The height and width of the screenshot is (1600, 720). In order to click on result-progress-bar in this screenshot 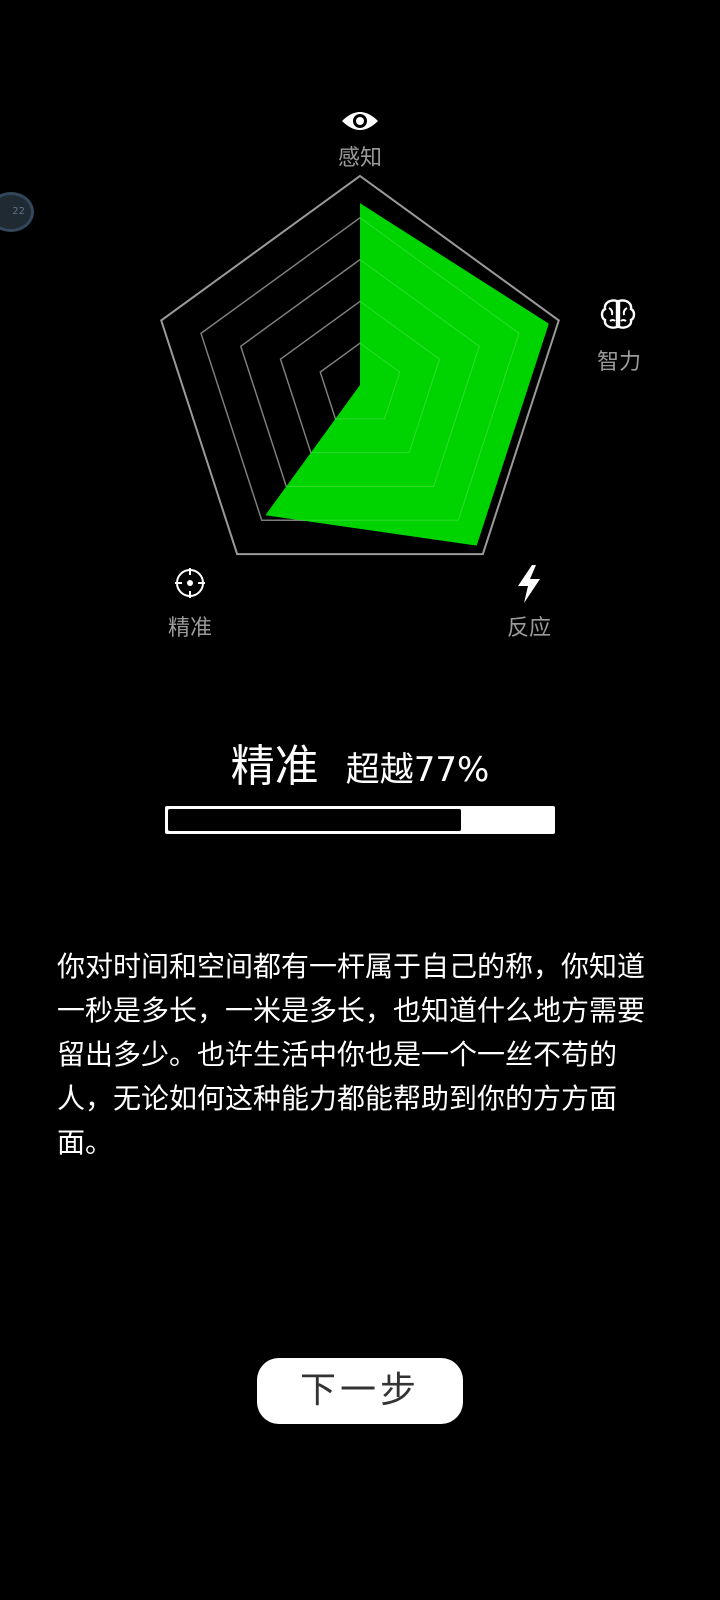, I will do `click(360, 820)`.